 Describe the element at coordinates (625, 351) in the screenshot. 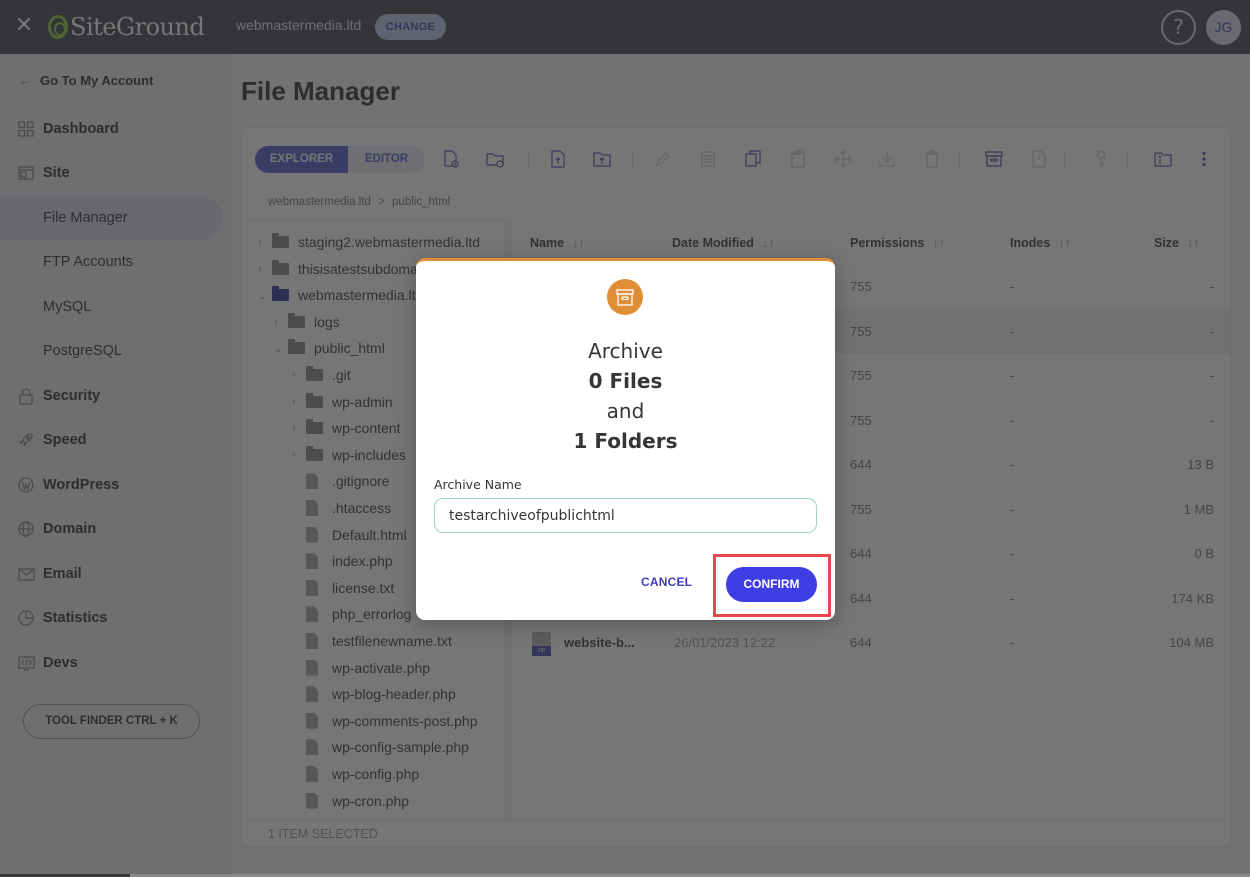

I see `dialog-title: Archive` at that location.